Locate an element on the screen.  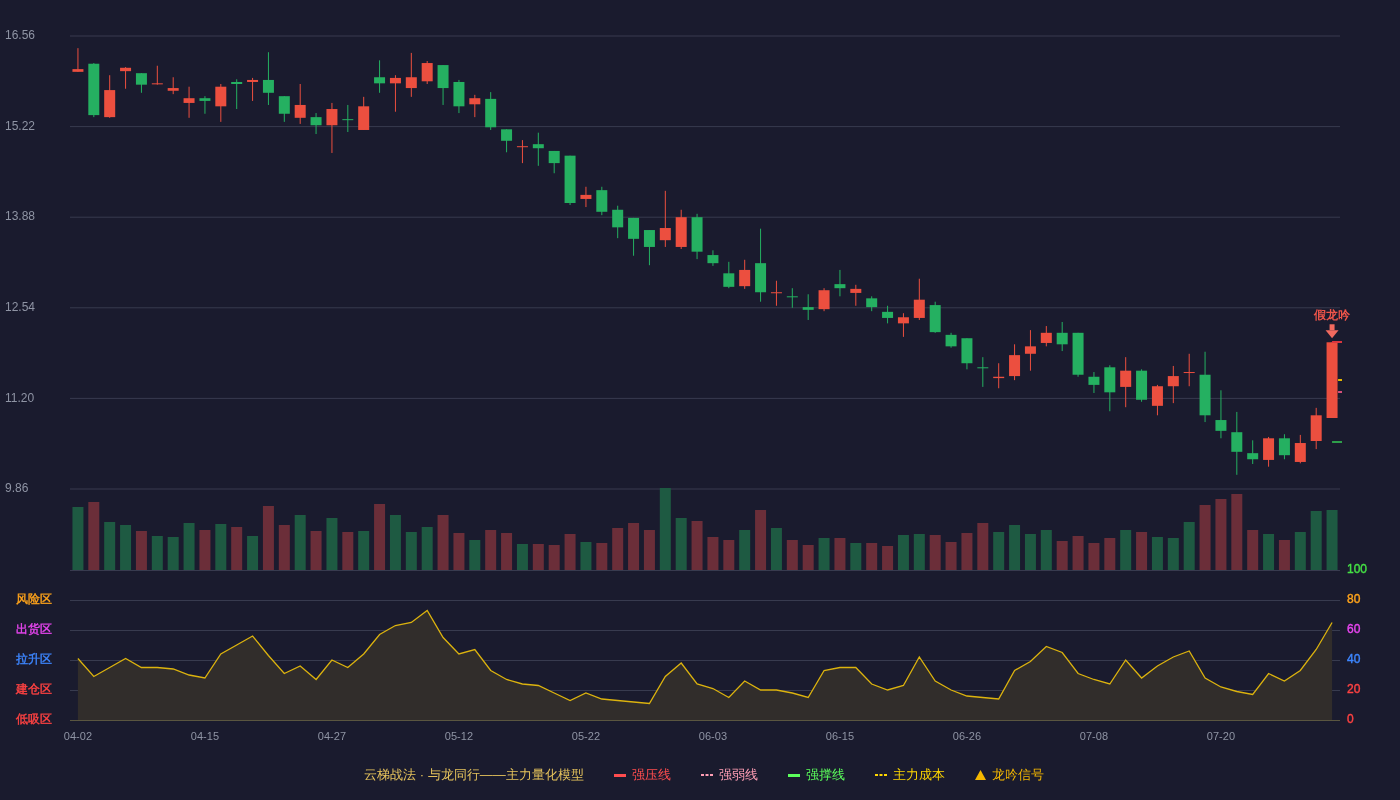
axis-label: 04-02 is located at coordinates (77, 735).